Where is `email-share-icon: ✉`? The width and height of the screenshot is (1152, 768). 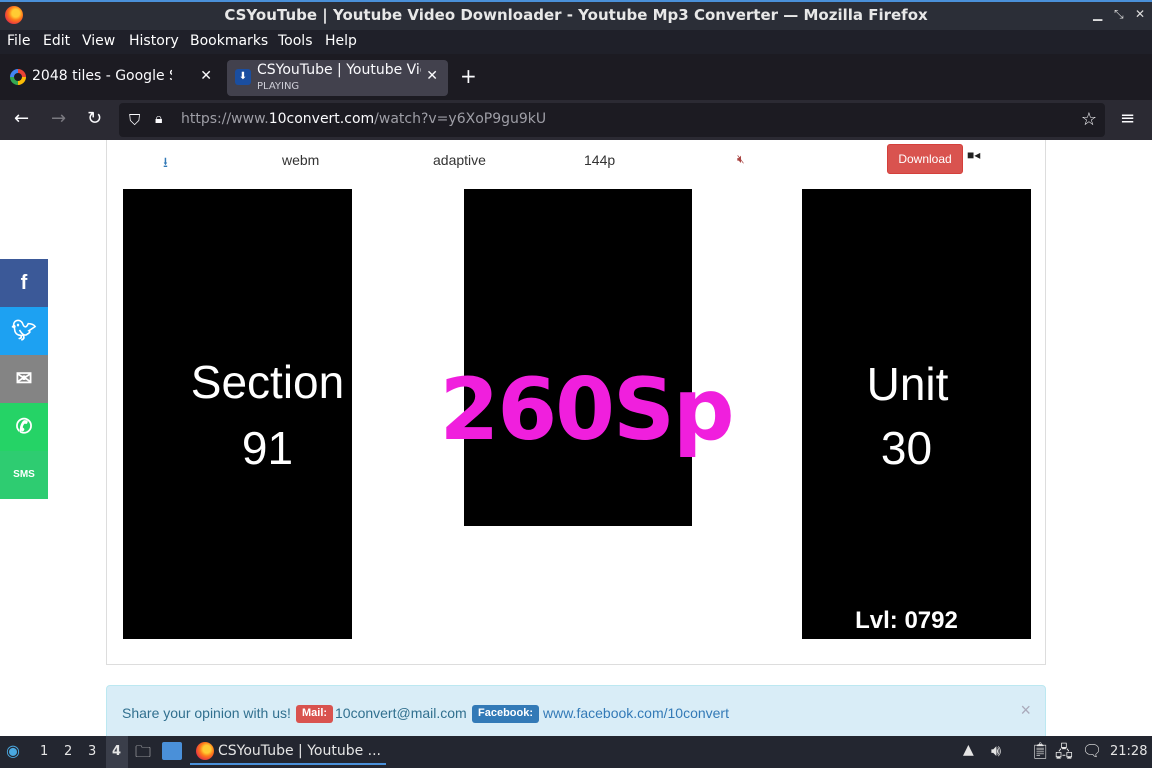
email-share-icon: ✉ is located at coordinates (24, 379).